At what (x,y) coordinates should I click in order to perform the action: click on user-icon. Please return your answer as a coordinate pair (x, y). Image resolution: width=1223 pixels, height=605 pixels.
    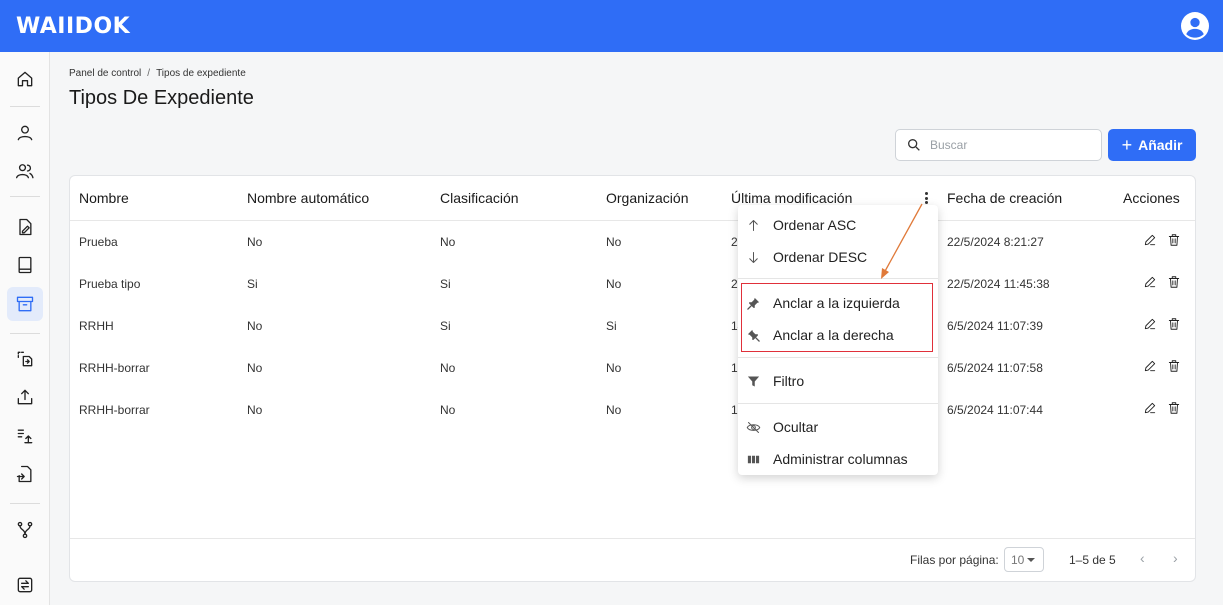
    Looking at the image, I should click on (25, 133).